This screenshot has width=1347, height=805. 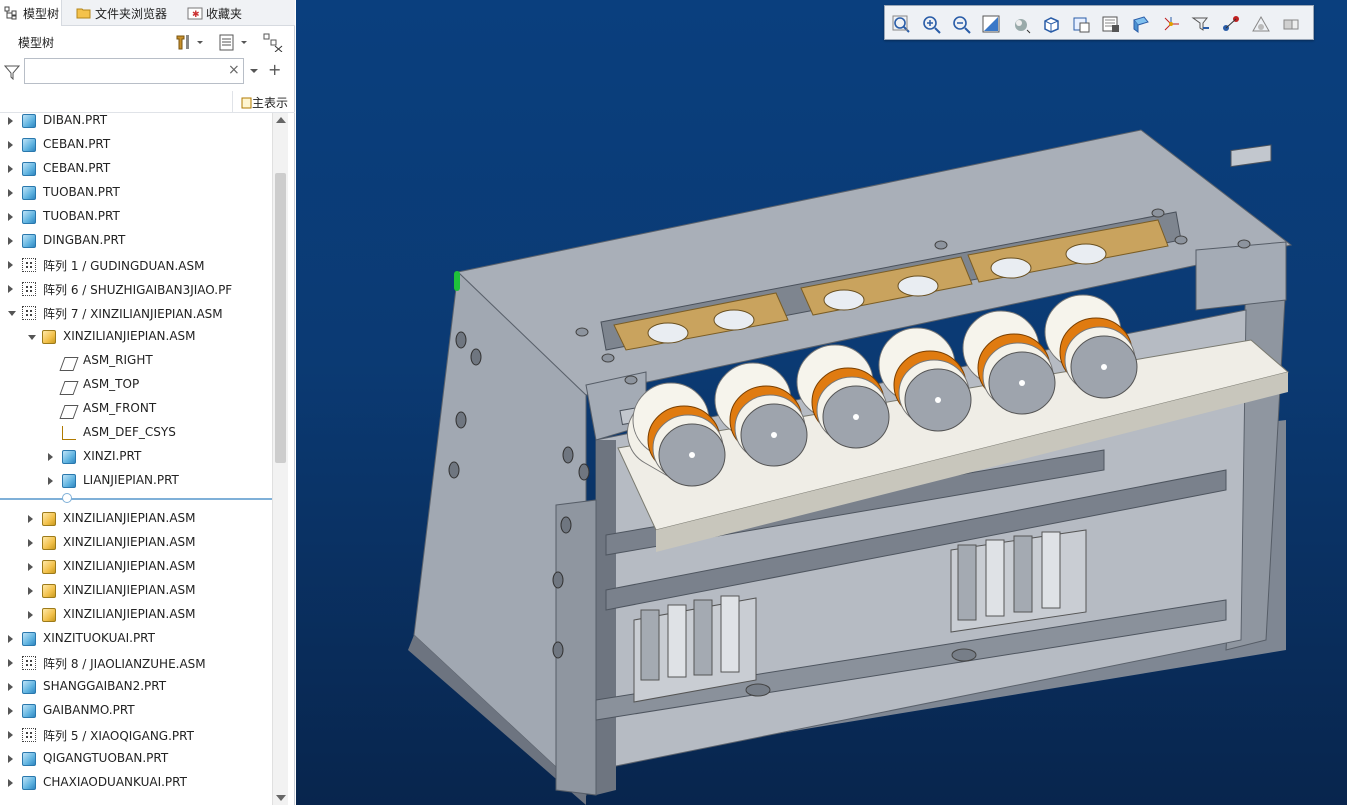 I want to click on tree-item-label: 阵列 6 / SHUZHIGAIBAN3JIAO.PF, so click(x=138, y=290).